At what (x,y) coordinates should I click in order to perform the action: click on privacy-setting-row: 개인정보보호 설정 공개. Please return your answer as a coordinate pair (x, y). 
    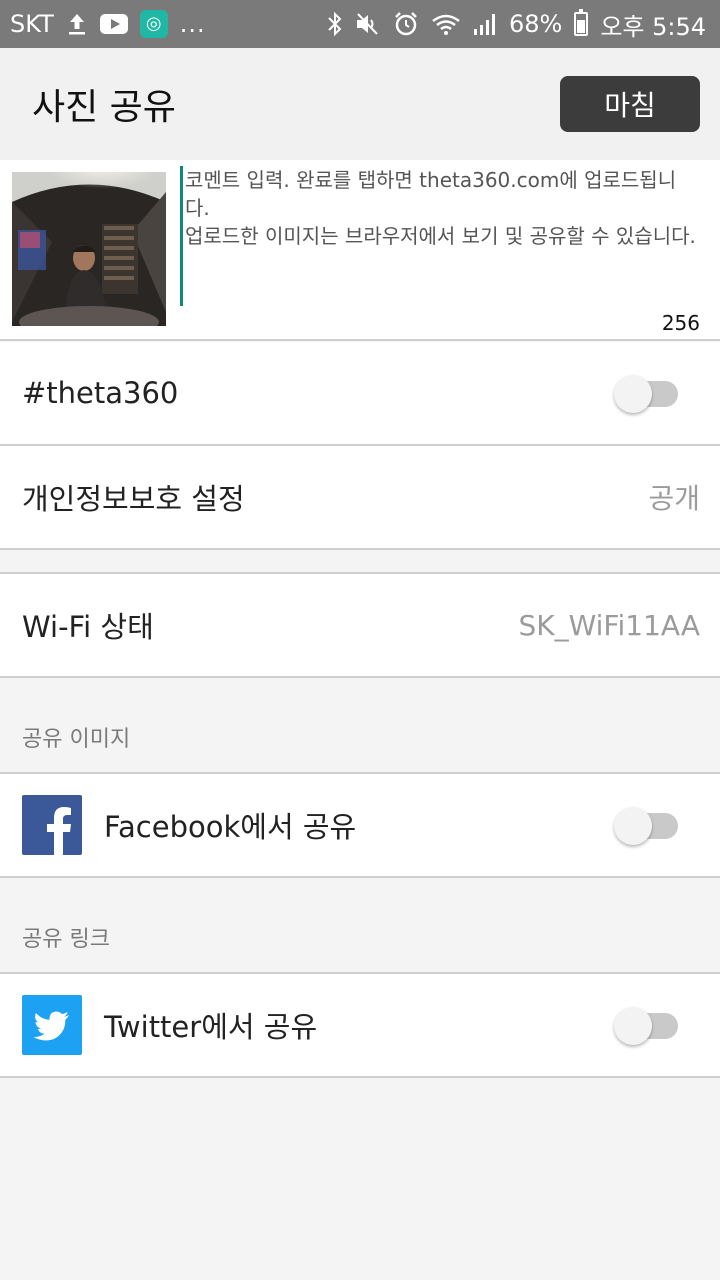
    Looking at the image, I should click on (360, 498).